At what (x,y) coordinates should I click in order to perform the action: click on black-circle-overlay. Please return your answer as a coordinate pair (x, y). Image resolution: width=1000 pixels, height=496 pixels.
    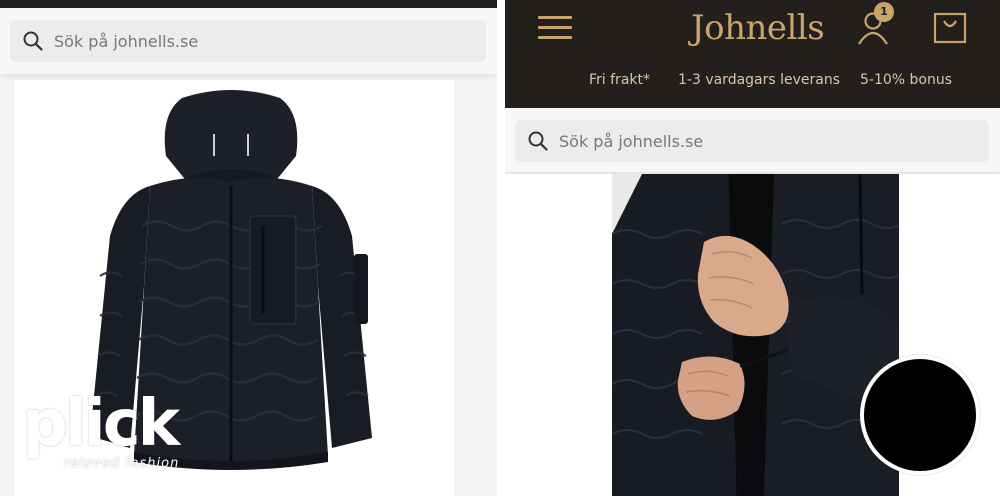
    Looking at the image, I should click on (920, 415).